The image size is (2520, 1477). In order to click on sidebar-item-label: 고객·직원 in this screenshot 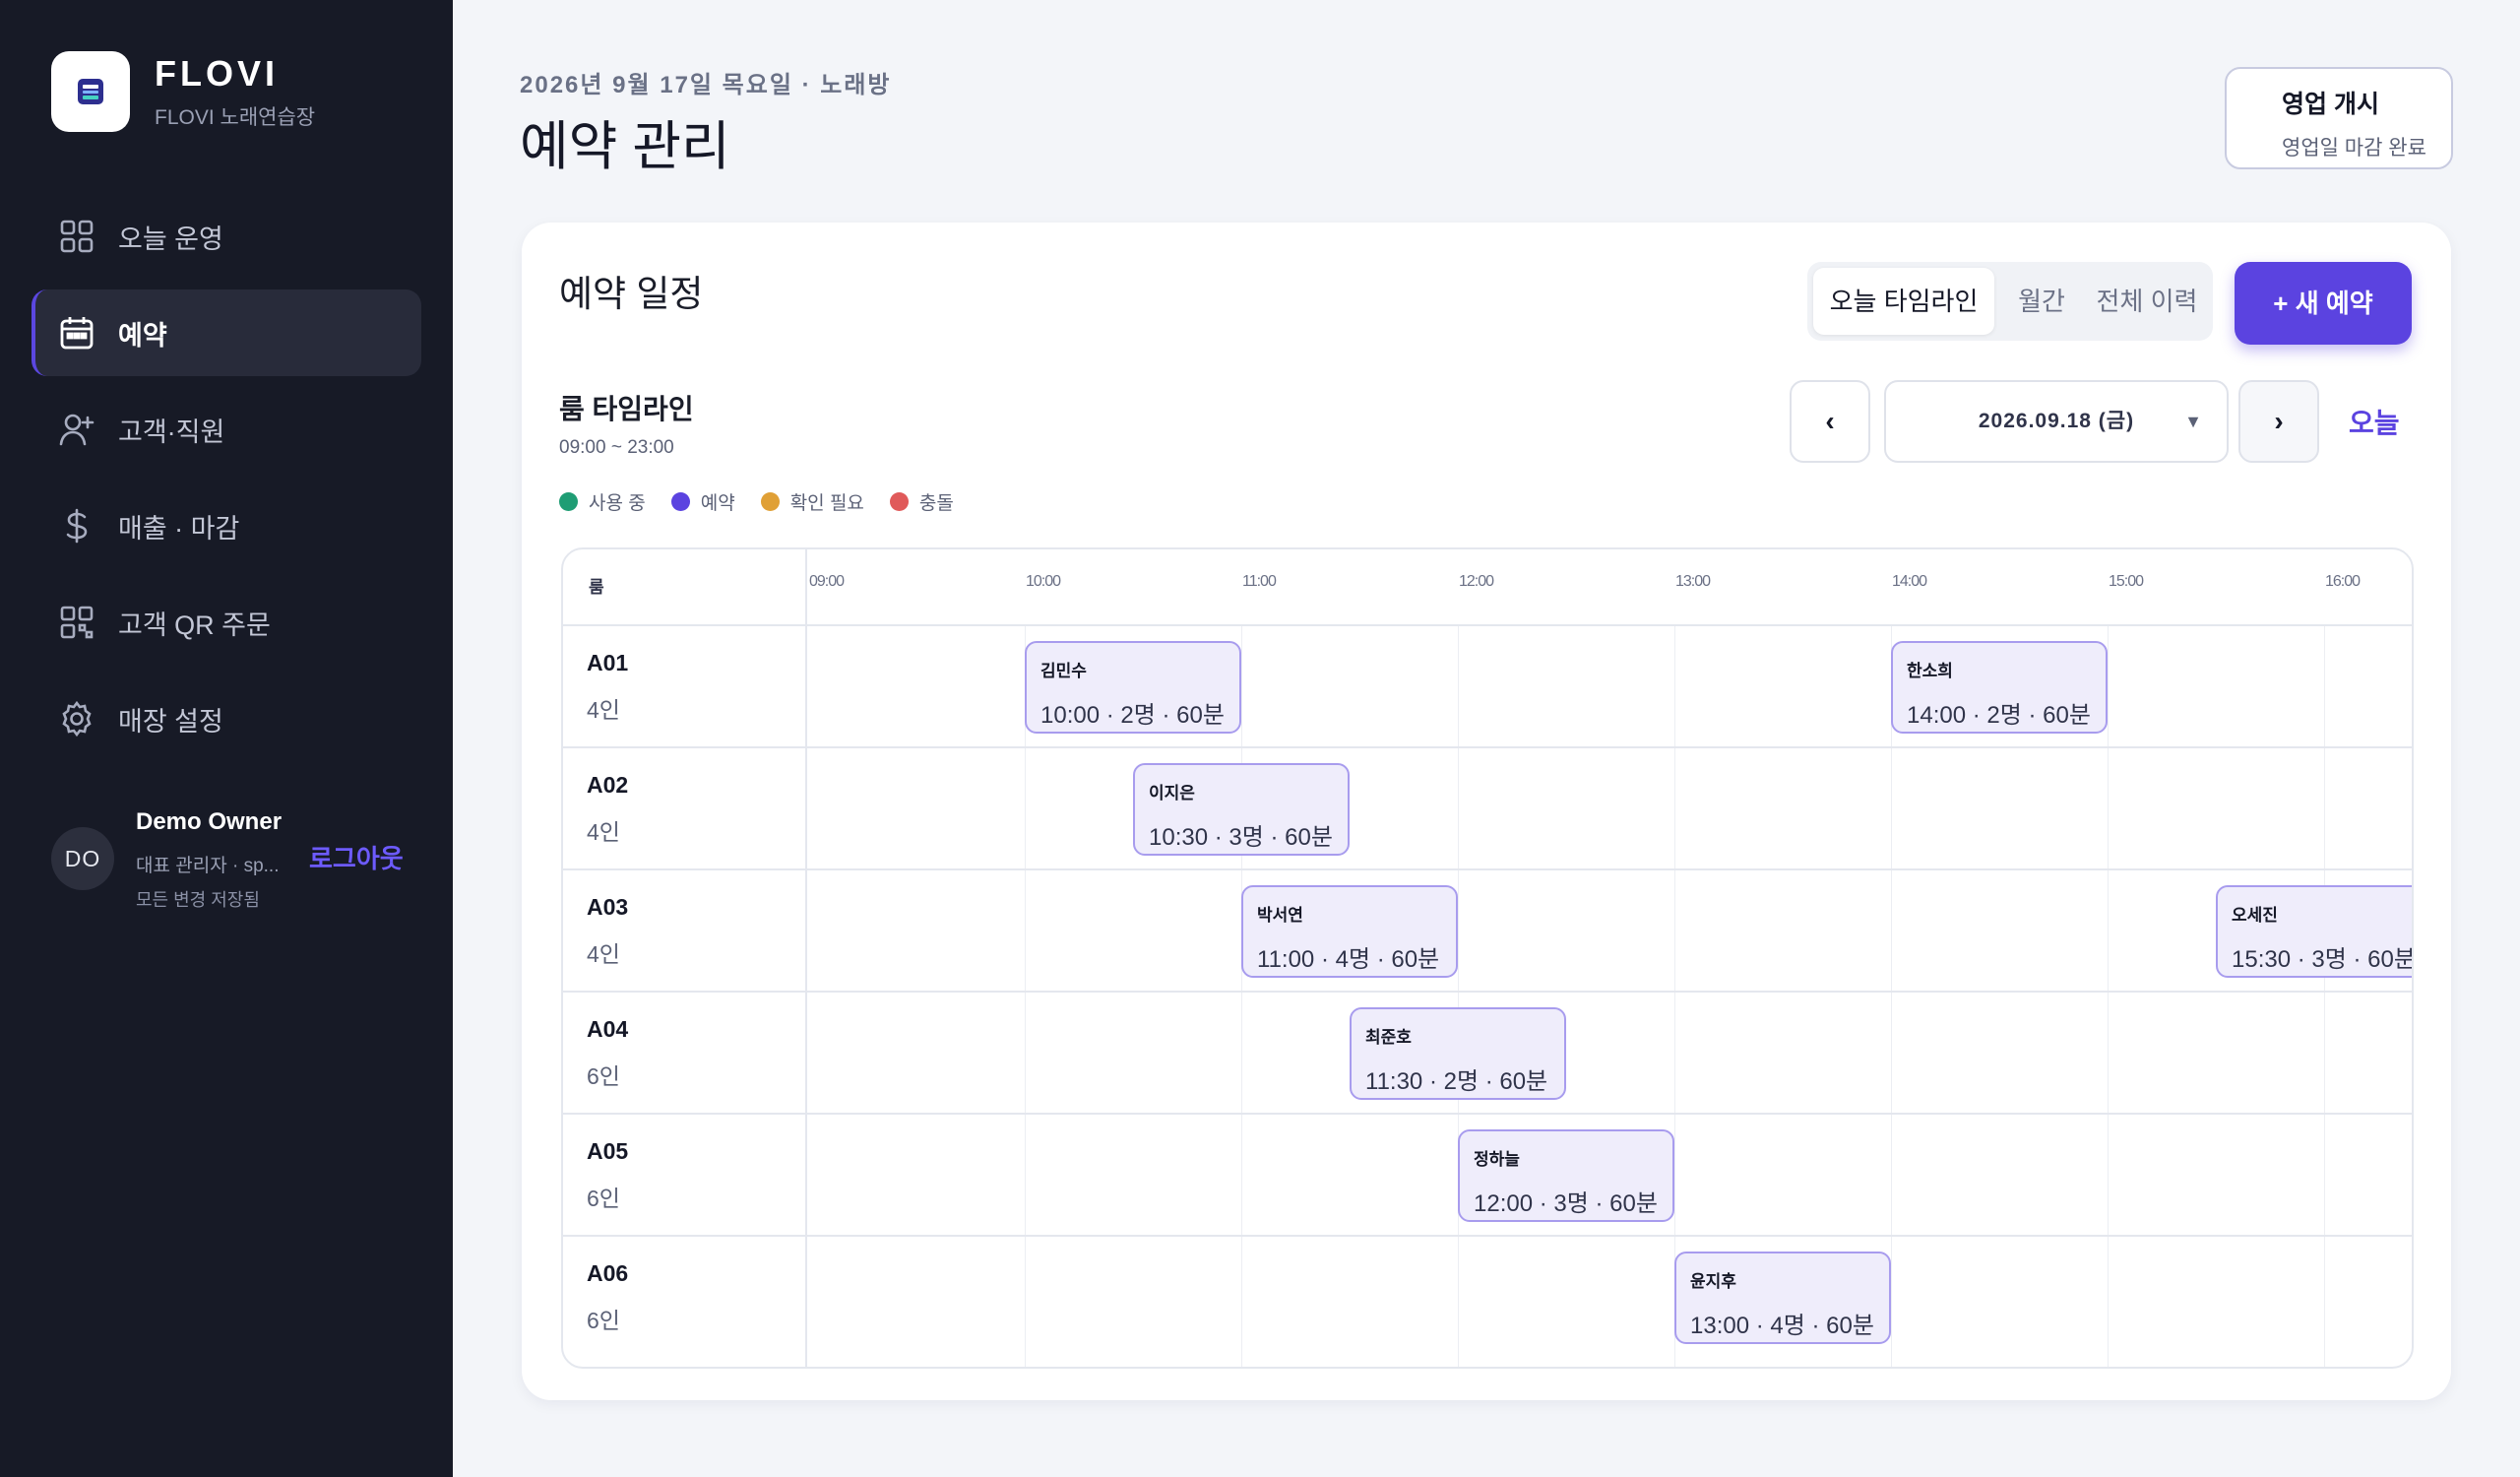, I will do `click(171, 432)`.